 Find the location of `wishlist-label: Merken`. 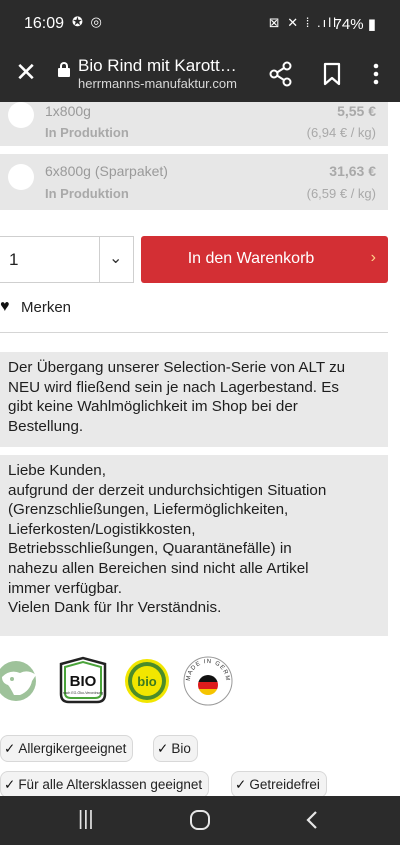

wishlist-label: Merken is located at coordinates (46, 307).